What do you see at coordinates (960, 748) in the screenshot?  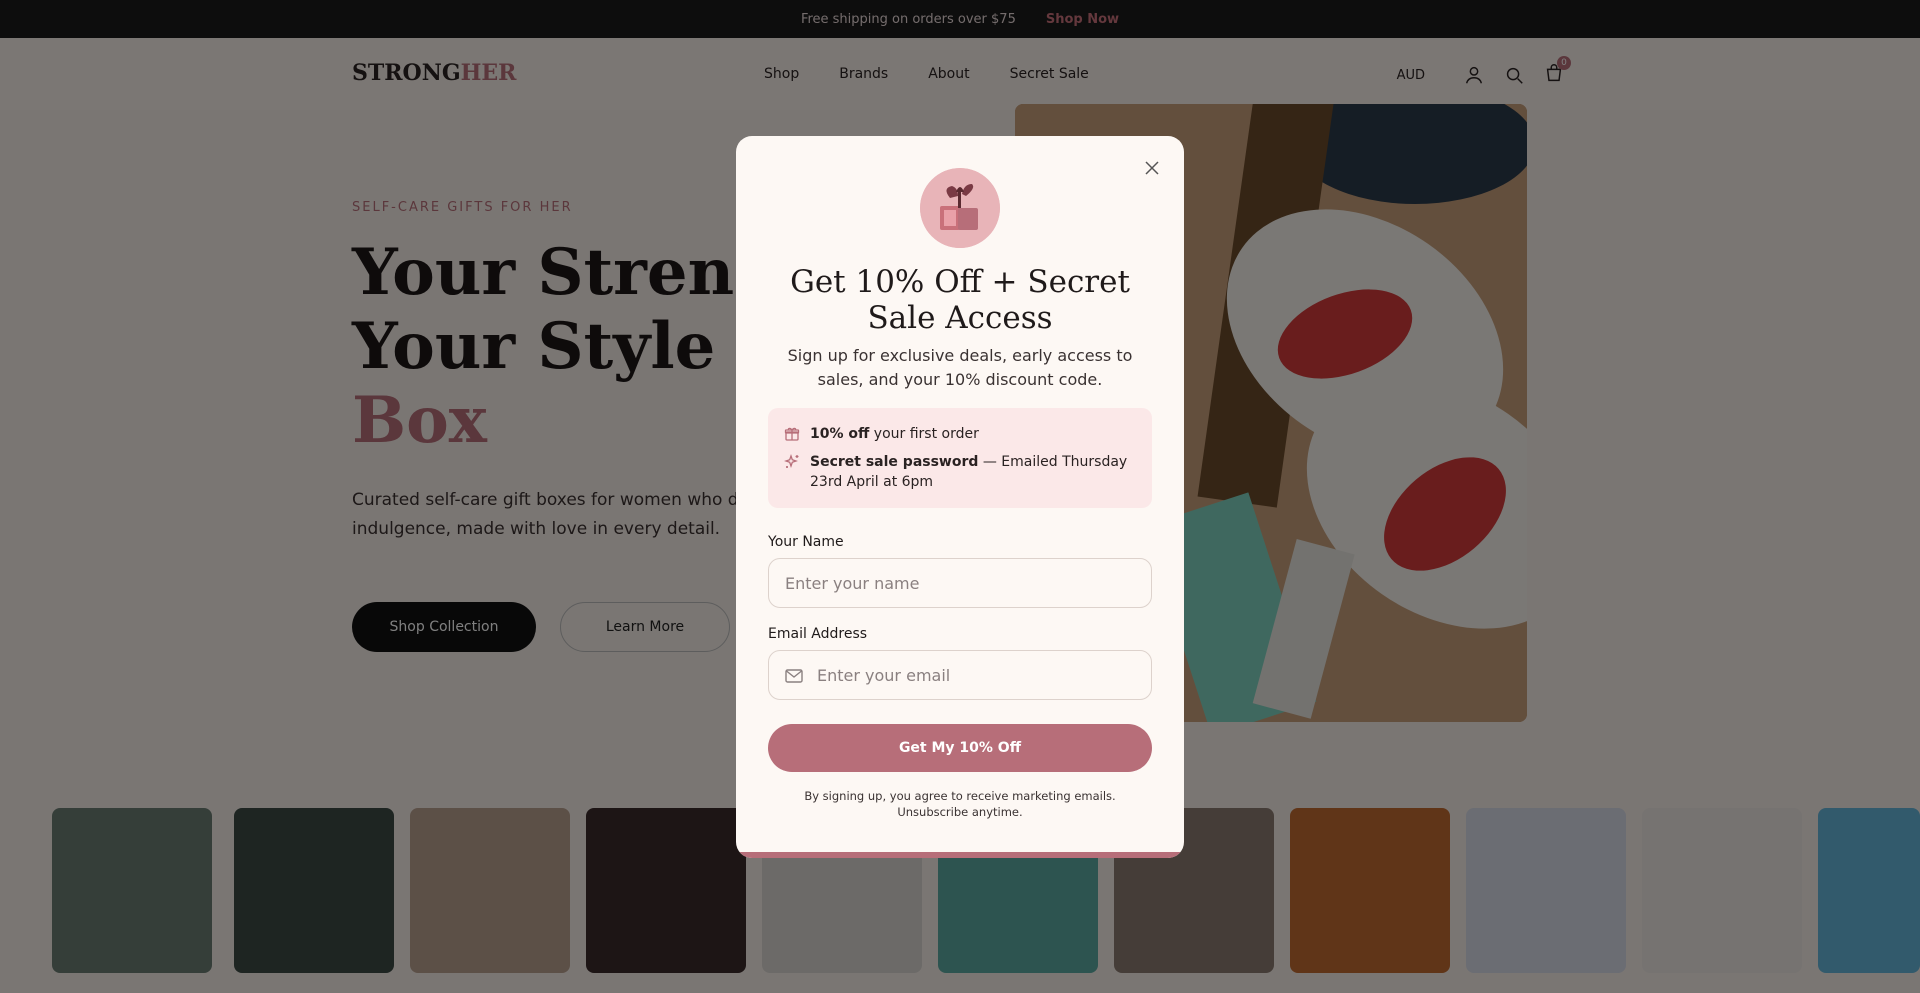 I see `submit-button: Get My 10% Off` at bounding box center [960, 748].